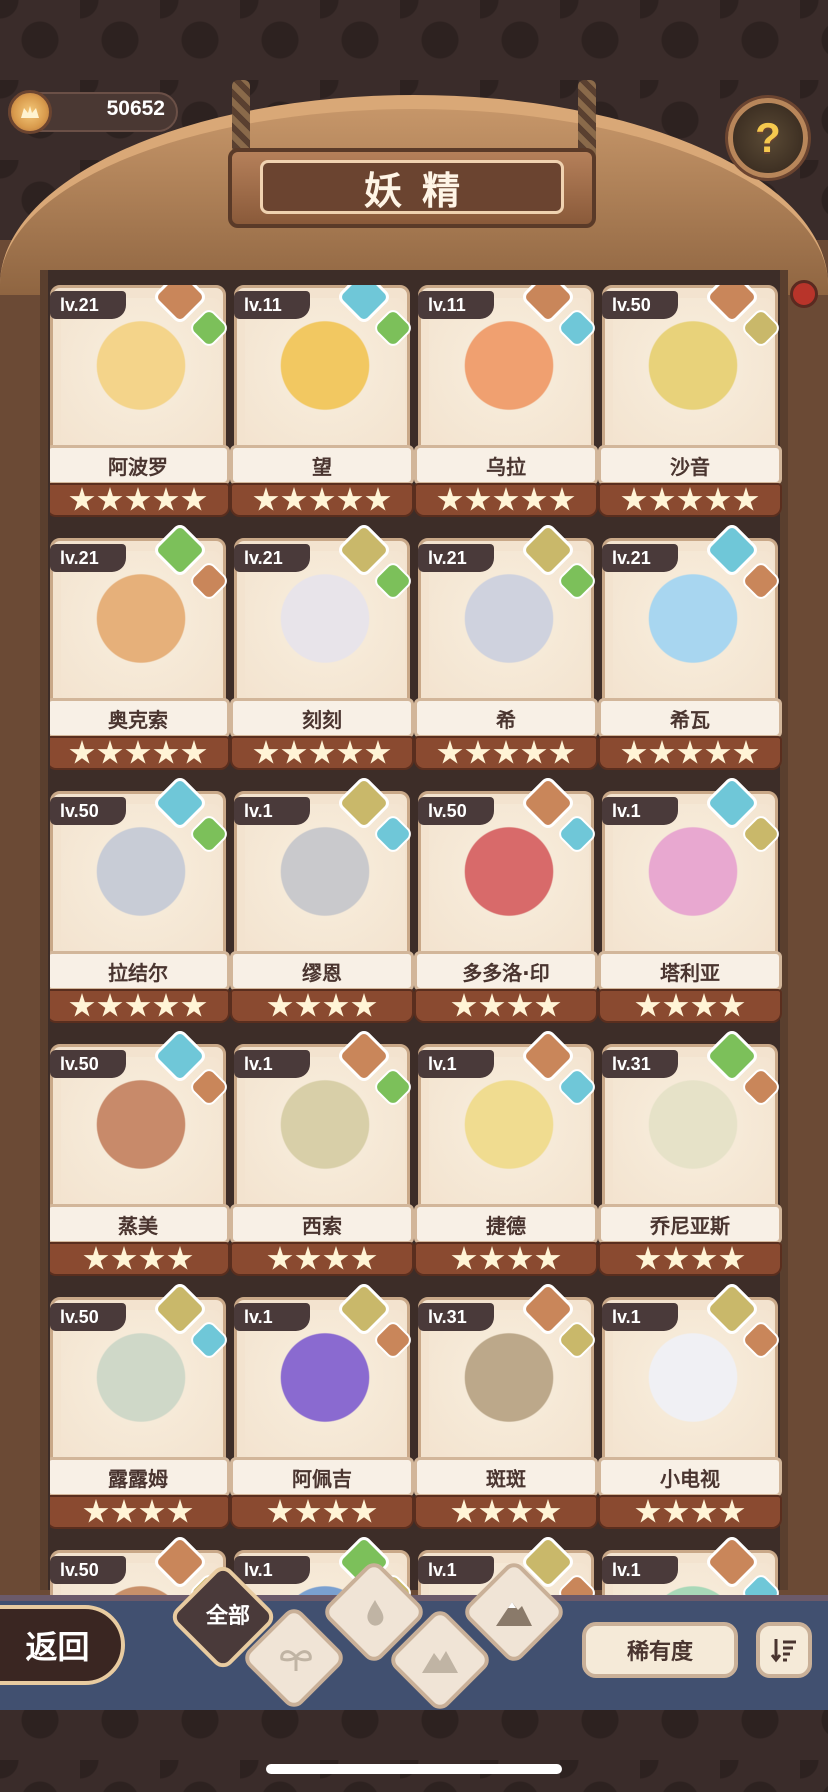  Describe the element at coordinates (227, 1616) in the screenshot. I see `filter-all-label: 全部` at that location.